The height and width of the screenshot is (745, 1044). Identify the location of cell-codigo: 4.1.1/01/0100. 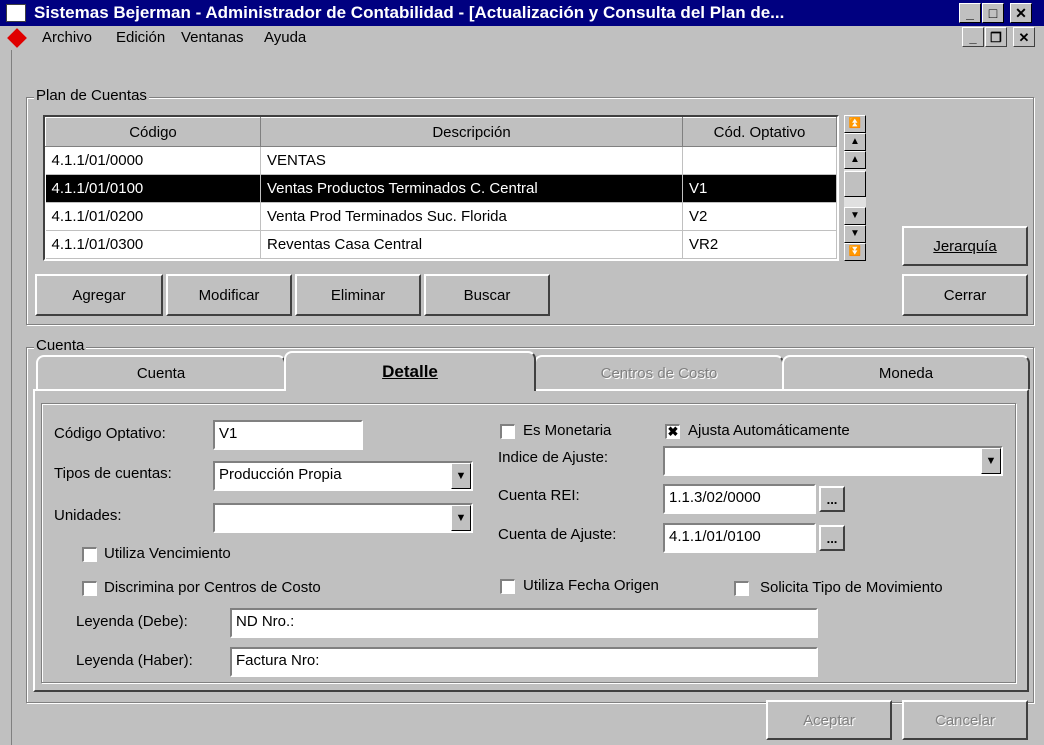
(153, 188).